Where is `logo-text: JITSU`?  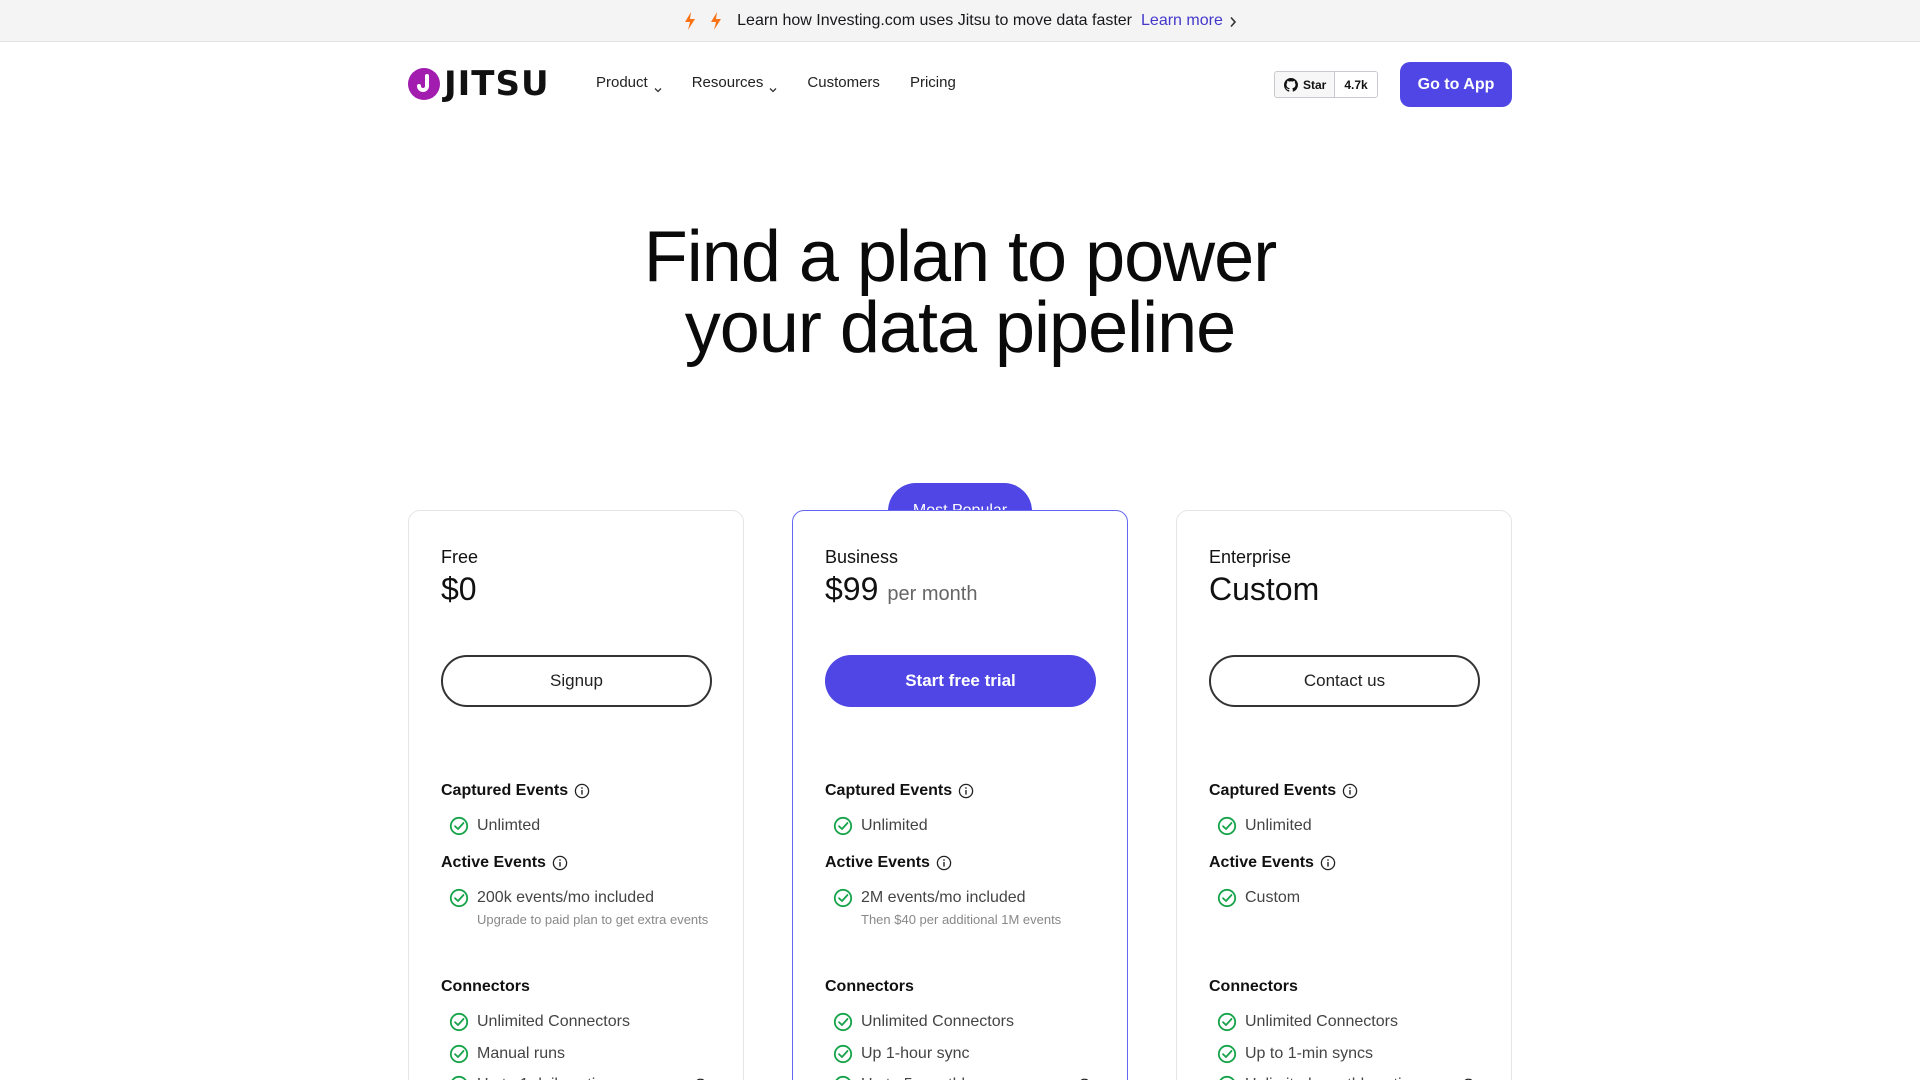 logo-text: JITSU is located at coordinates (497, 84).